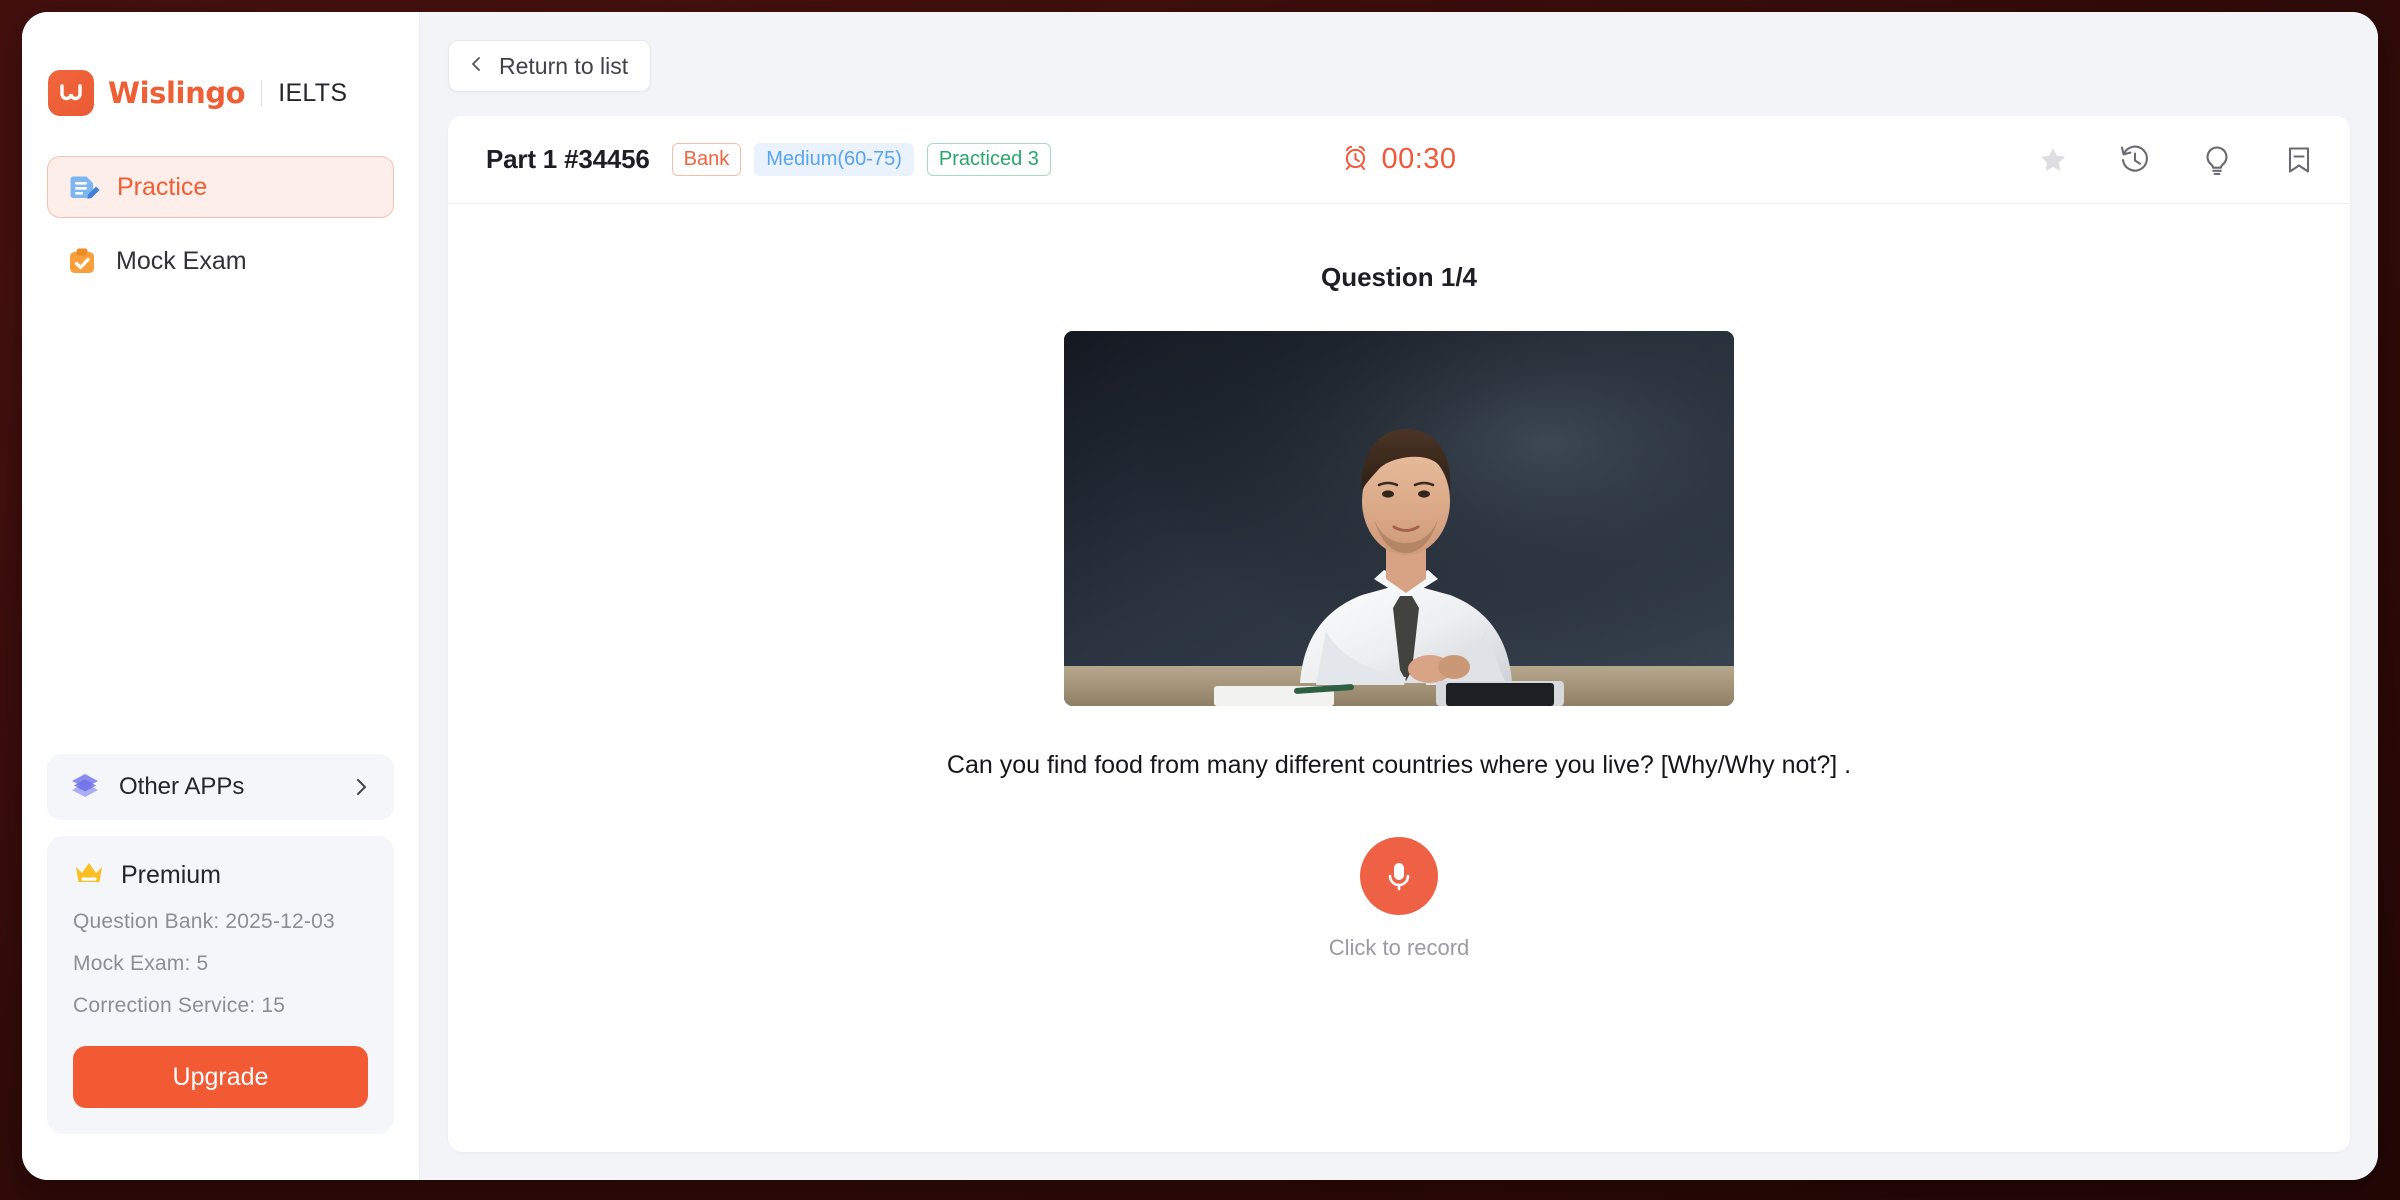 The width and height of the screenshot is (2400, 1200). What do you see at coordinates (171, 874) in the screenshot?
I see `premium-title: Premium` at bounding box center [171, 874].